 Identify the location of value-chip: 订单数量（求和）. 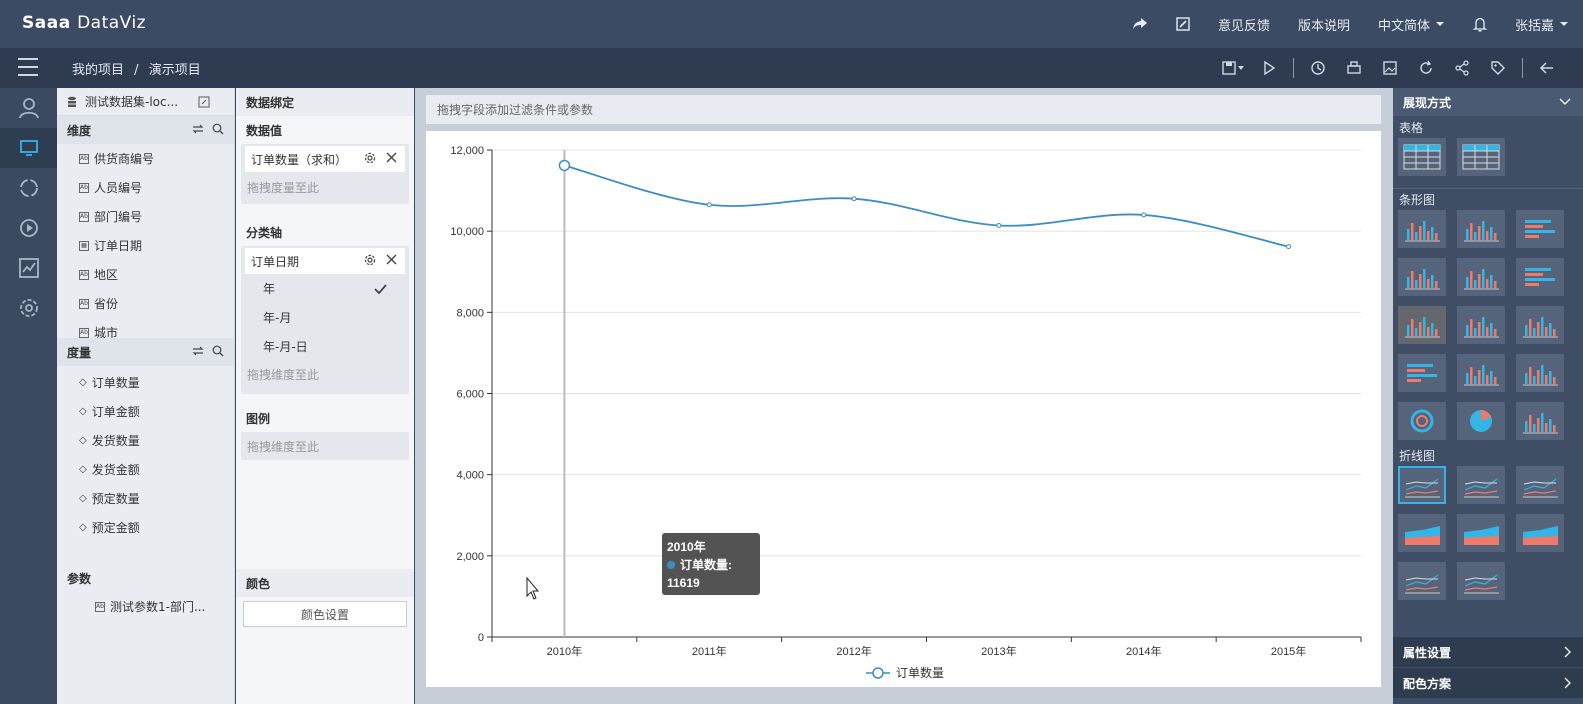
(325, 159).